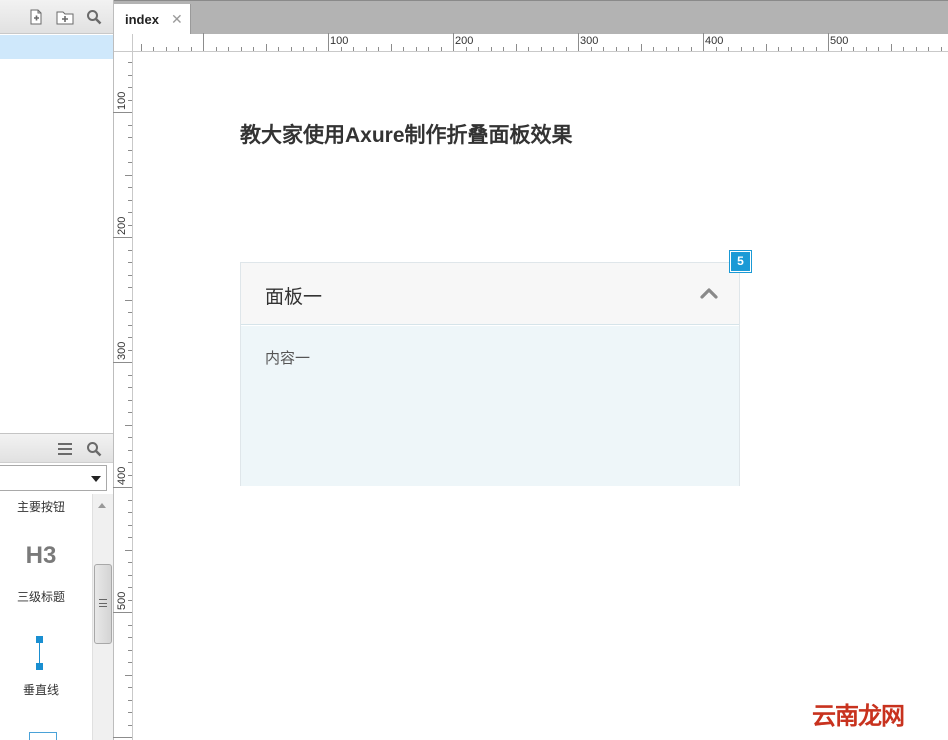 Image resolution: width=948 pixels, height=740 pixels. Describe the element at coordinates (839, 41) in the screenshot. I see `ruler-label: 500` at that location.